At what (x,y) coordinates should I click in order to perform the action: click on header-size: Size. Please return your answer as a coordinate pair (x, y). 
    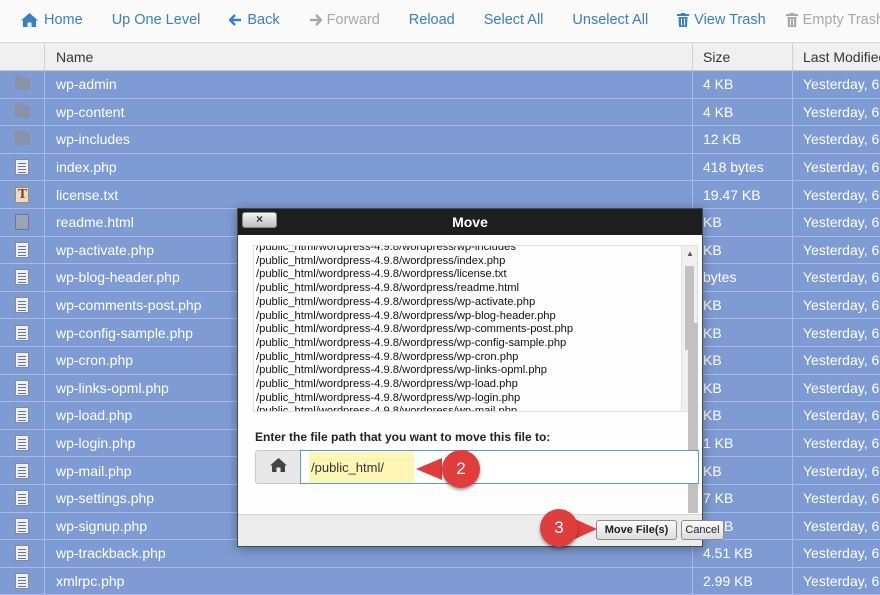
    Looking at the image, I should click on (743, 56).